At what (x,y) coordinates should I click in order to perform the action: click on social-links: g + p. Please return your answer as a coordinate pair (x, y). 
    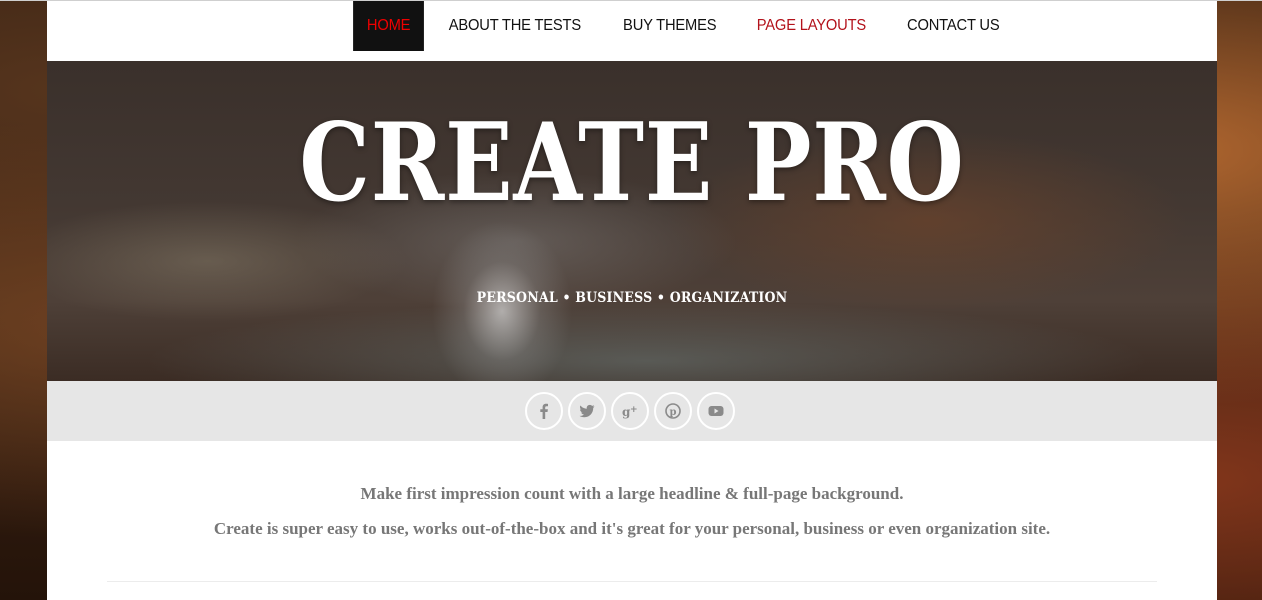
    Looking at the image, I should click on (630, 411).